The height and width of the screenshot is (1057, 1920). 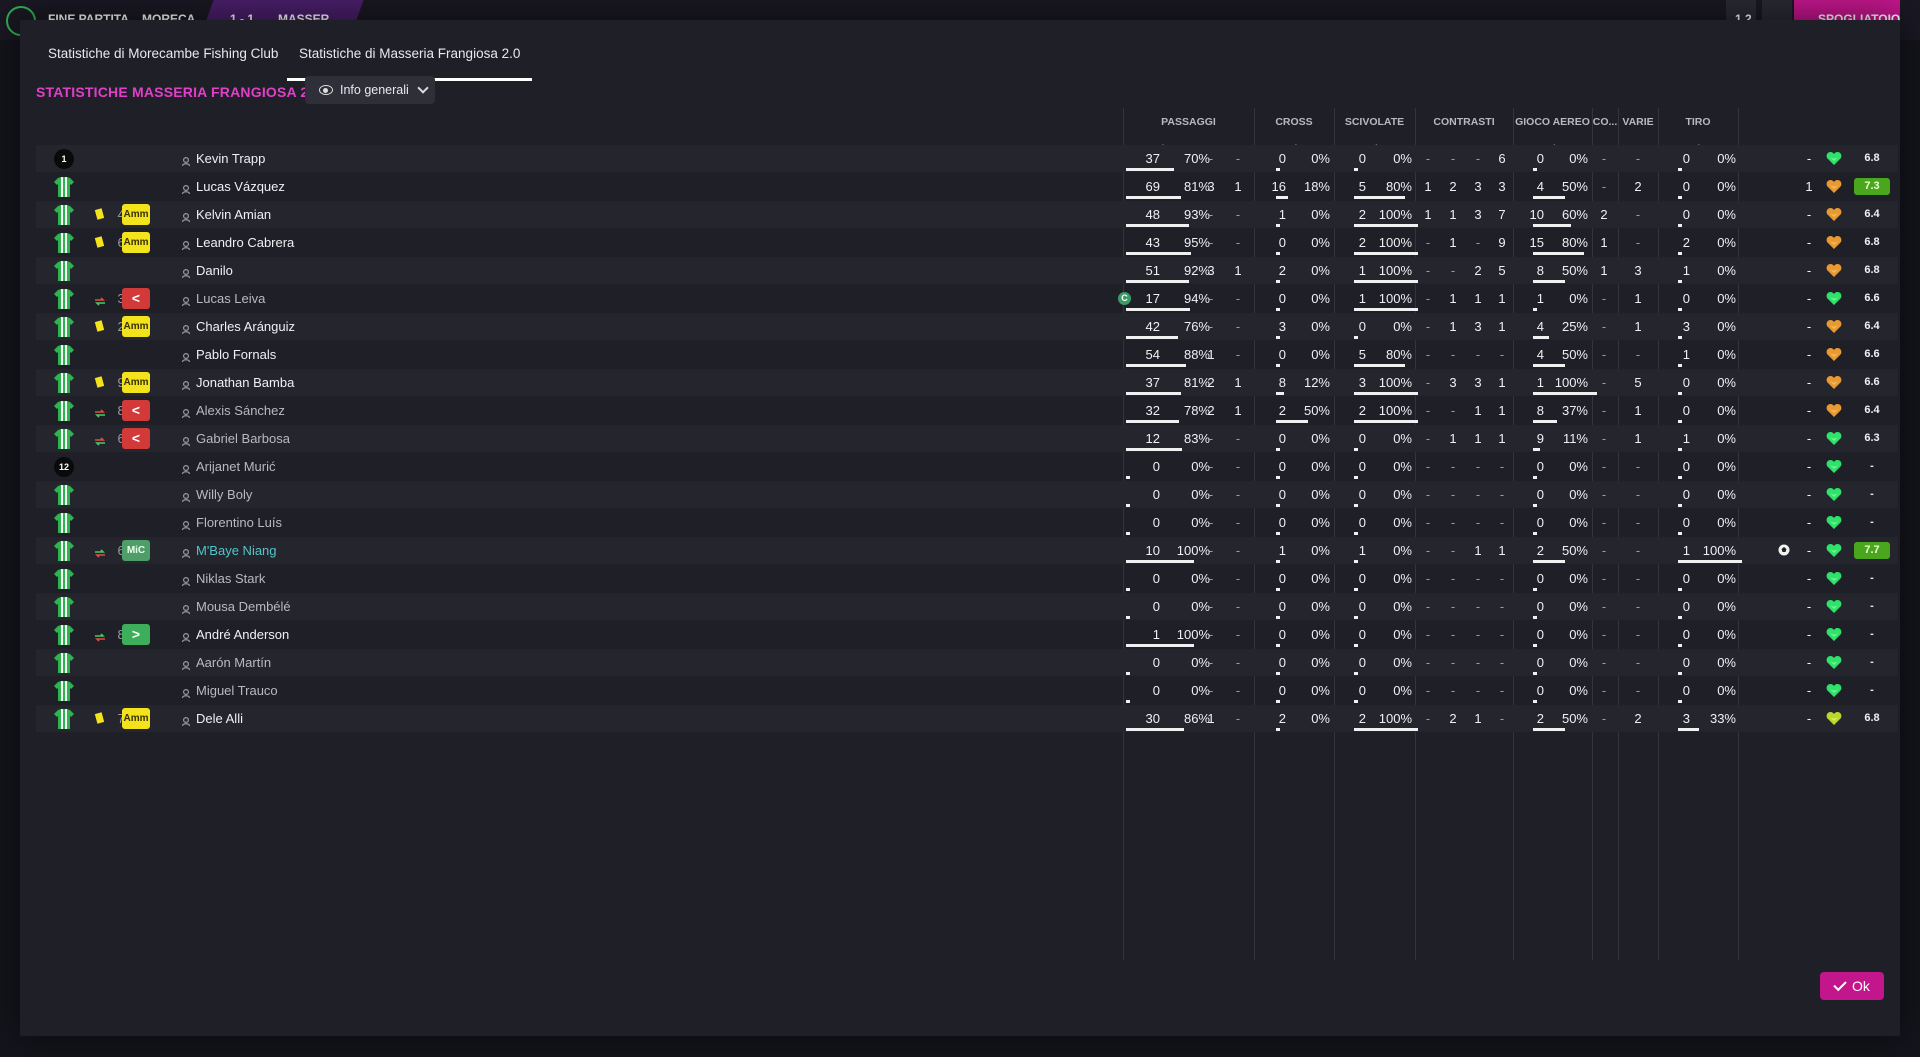 What do you see at coordinates (326, 438) in the screenshot?
I see `player-name: Gabriel Barbosa` at bounding box center [326, 438].